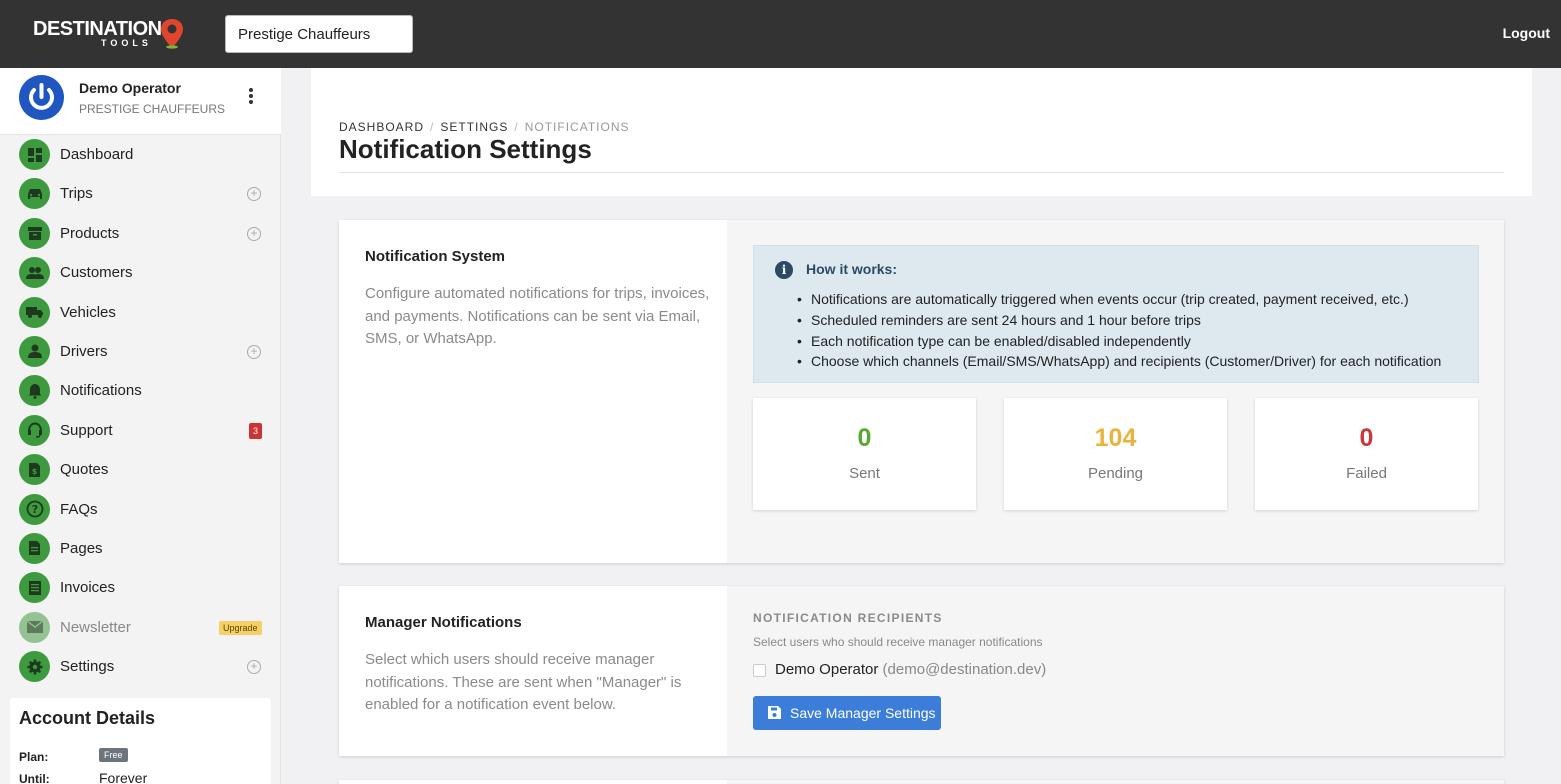 The image size is (1561, 784). I want to click on add-trip-icon: +, so click(254, 194).